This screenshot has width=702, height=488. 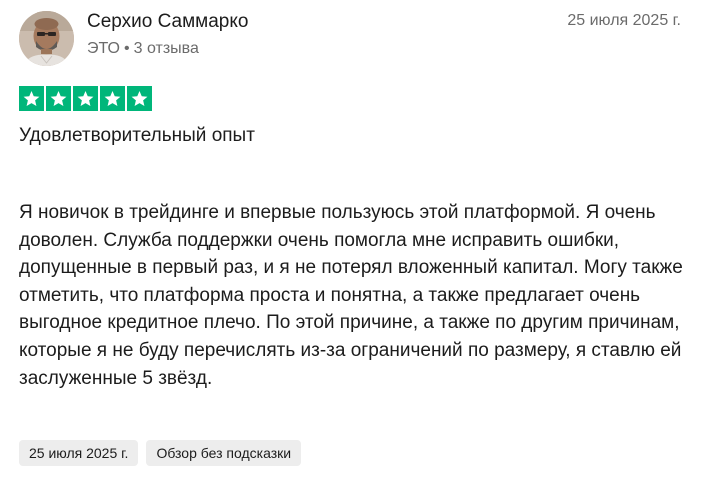 I want to click on avatar, so click(x=46, y=38).